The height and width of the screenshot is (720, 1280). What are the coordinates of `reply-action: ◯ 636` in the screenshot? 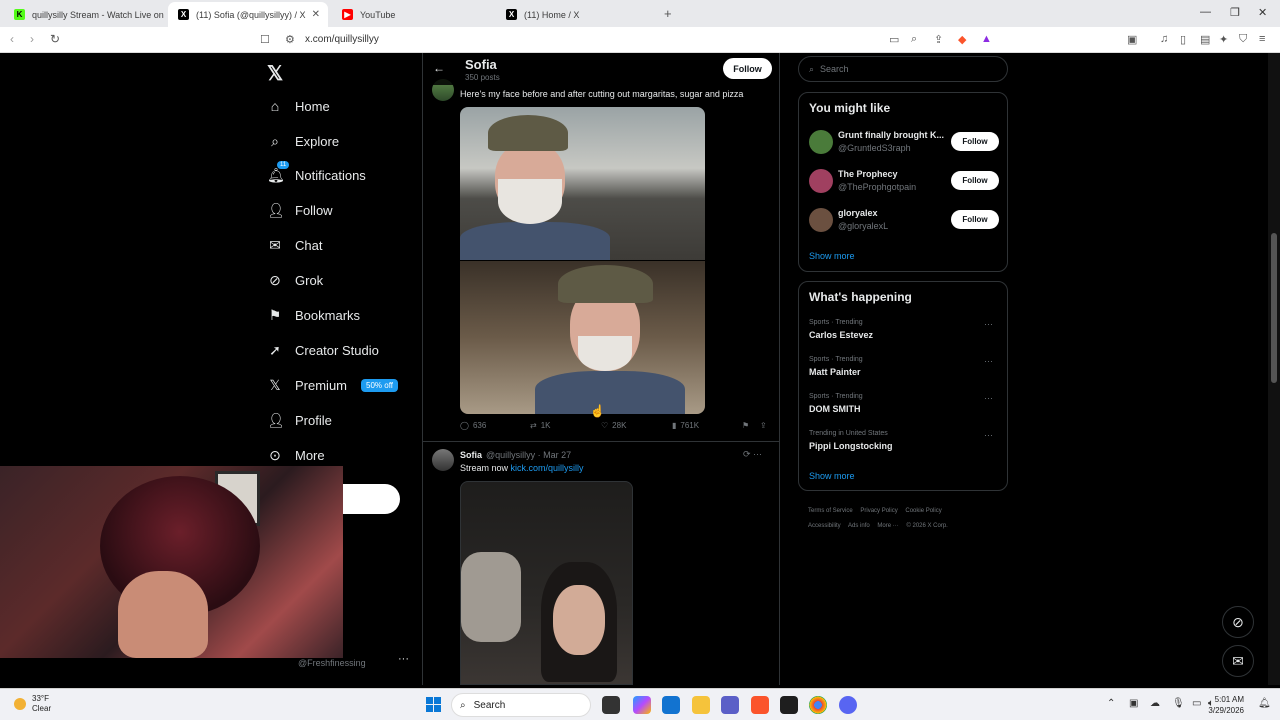 It's located at (473, 425).